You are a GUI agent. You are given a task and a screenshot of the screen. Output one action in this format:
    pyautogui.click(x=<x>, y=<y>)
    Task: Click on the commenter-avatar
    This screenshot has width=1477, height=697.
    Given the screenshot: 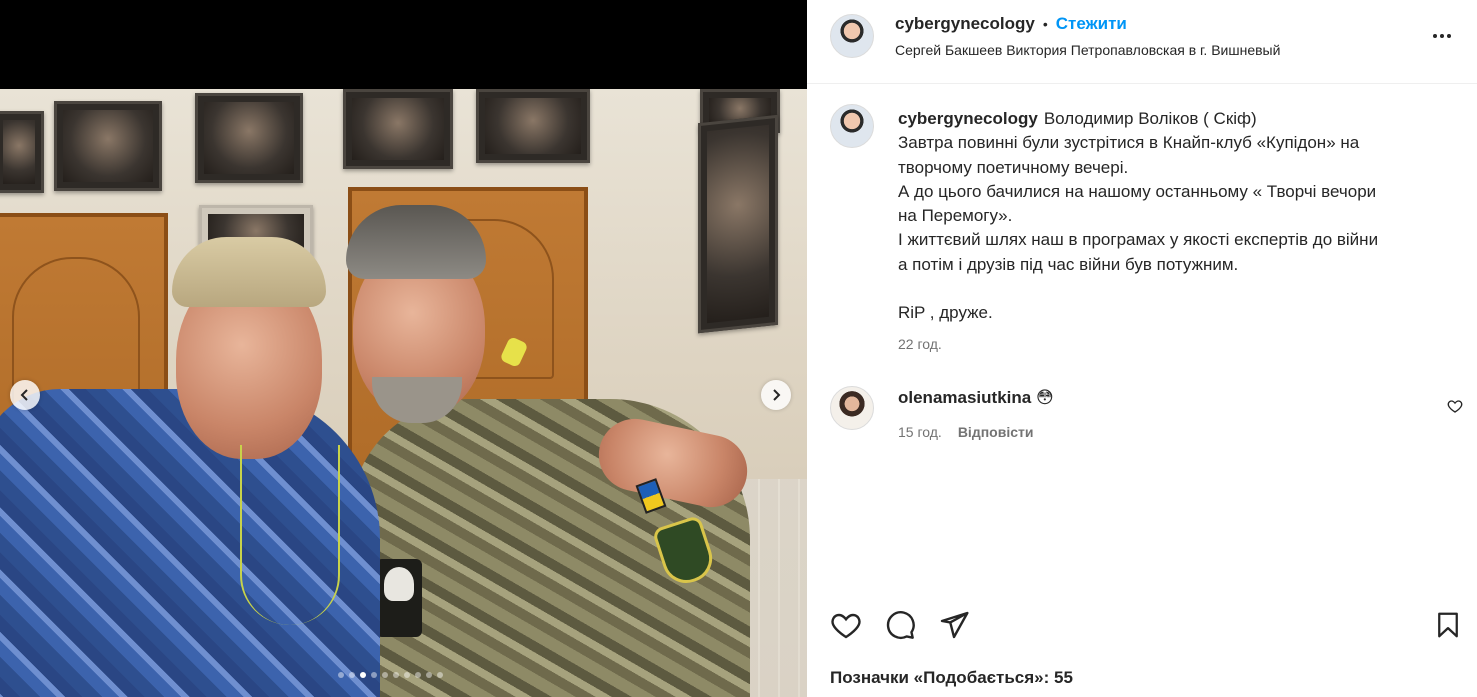 What is the action you would take?
    pyautogui.click(x=852, y=408)
    